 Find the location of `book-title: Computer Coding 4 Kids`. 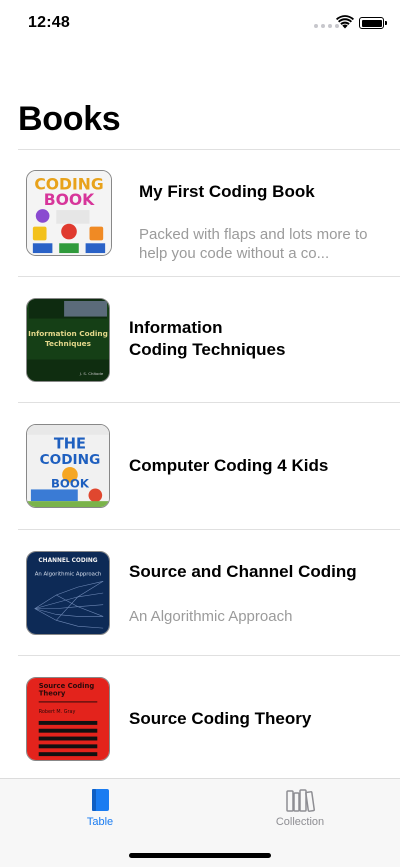

book-title: Computer Coding 4 Kids is located at coordinates (229, 465).